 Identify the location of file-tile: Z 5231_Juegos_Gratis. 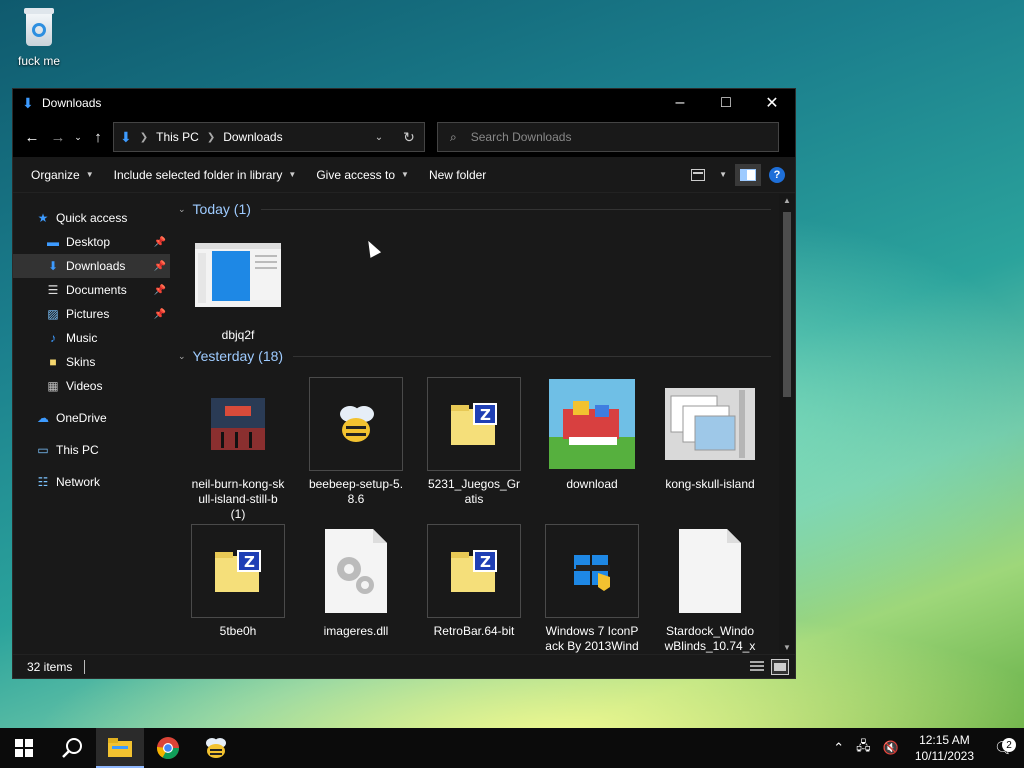
(474, 442).